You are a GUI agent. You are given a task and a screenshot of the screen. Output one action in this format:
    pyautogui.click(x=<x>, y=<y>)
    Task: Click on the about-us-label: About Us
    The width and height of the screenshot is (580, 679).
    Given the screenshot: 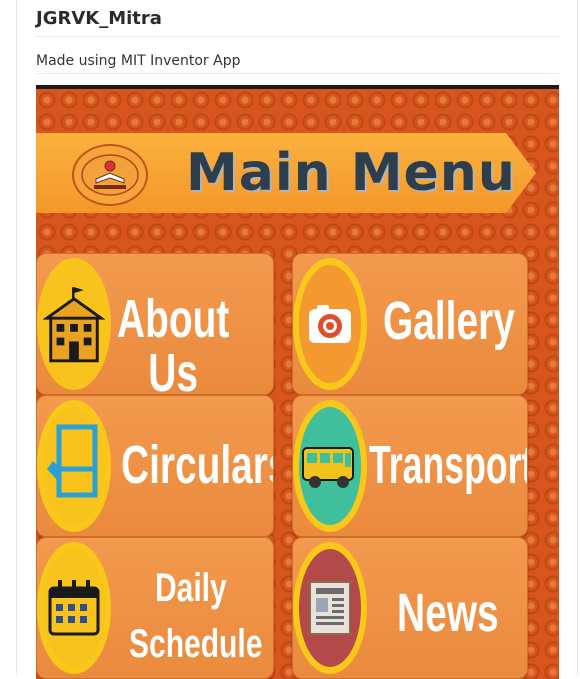 What is the action you would take?
    pyautogui.click(x=173, y=342)
    